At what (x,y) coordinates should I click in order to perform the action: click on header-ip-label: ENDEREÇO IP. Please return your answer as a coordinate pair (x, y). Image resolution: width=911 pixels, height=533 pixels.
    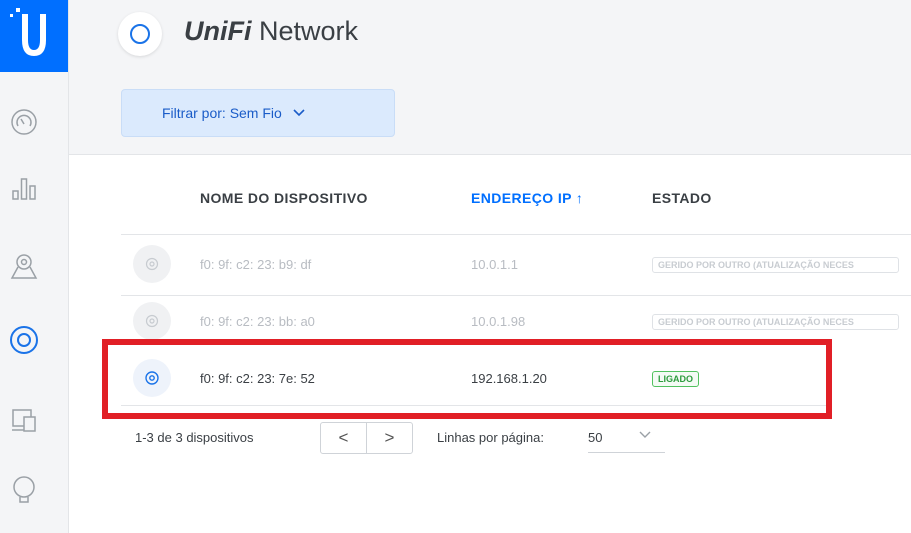
    Looking at the image, I should click on (521, 198).